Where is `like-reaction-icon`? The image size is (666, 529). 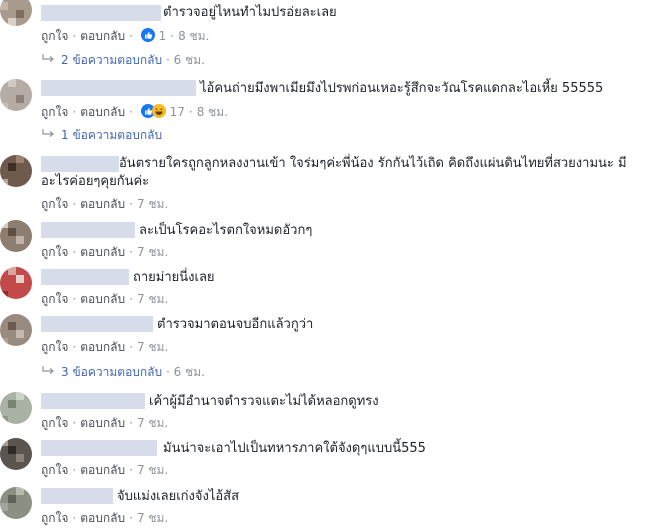
like-reaction-icon is located at coordinates (147, 37).